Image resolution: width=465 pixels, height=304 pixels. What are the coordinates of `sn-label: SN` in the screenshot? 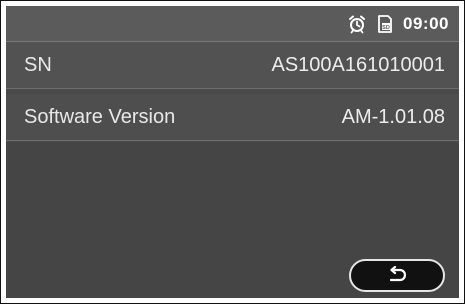 It's located at (38, 64).